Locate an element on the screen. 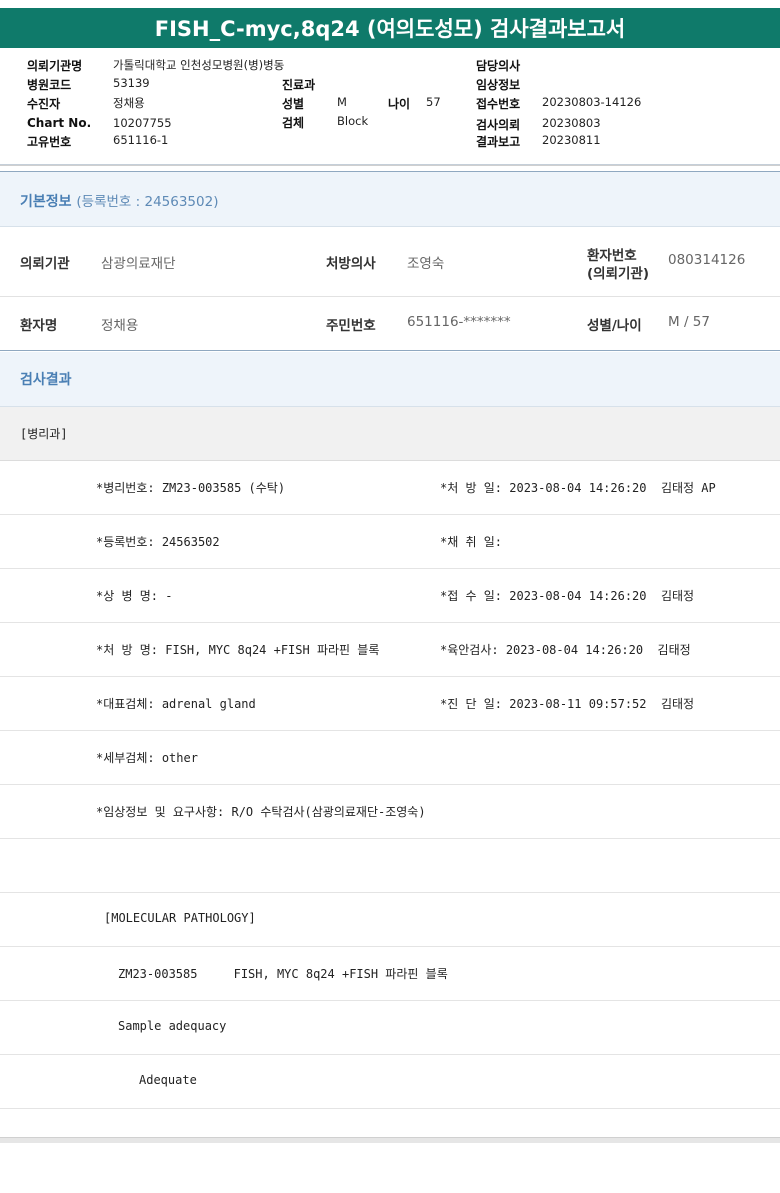 This screenshot has height=1193, width=780. molecular-heading: [MOLECULAR PATHOLOGY] is located at coordinates (180, 918).